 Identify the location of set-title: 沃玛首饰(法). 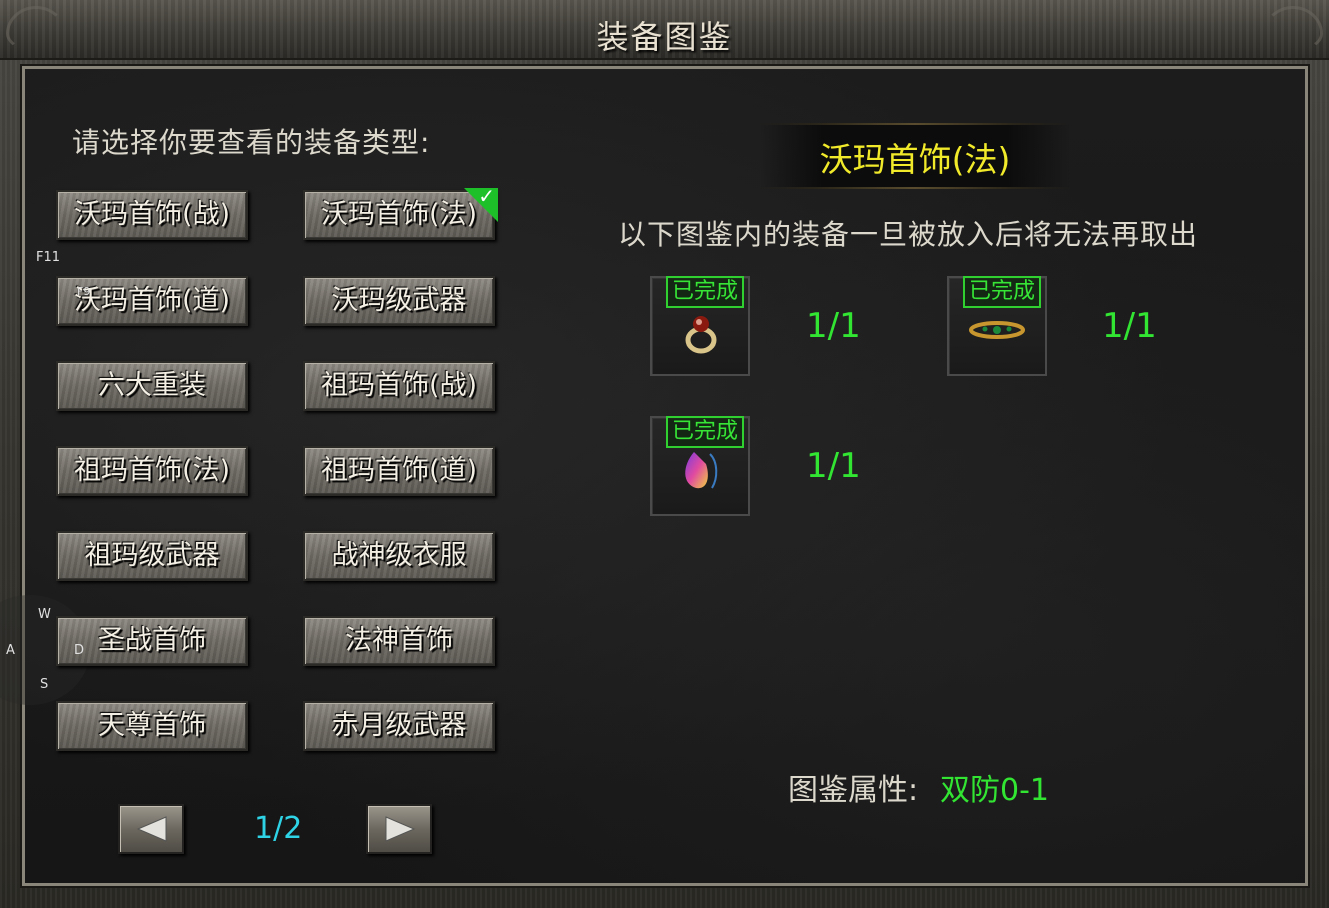
(915, 159).